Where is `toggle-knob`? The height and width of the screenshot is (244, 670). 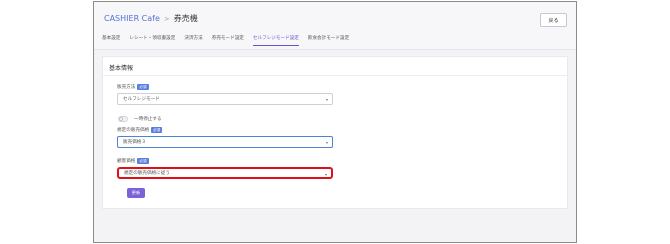 toggle-knob is located at coordinates (121, 119).